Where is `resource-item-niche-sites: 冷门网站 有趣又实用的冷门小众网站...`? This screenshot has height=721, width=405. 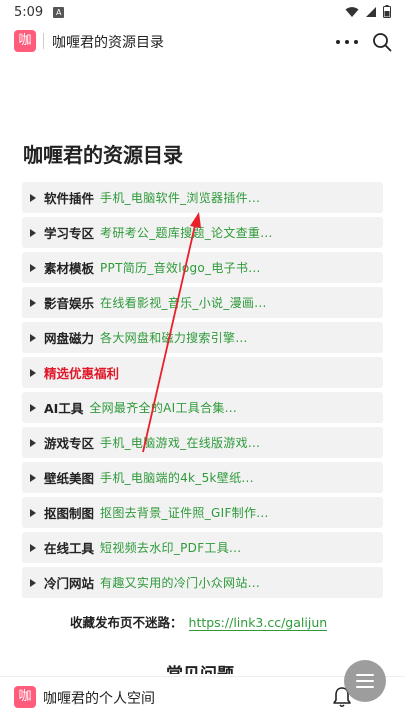
resource-item-niche-sites: 冷门网站 有趣又实用的冷门小众网站... is located at coordinates (202, 582).